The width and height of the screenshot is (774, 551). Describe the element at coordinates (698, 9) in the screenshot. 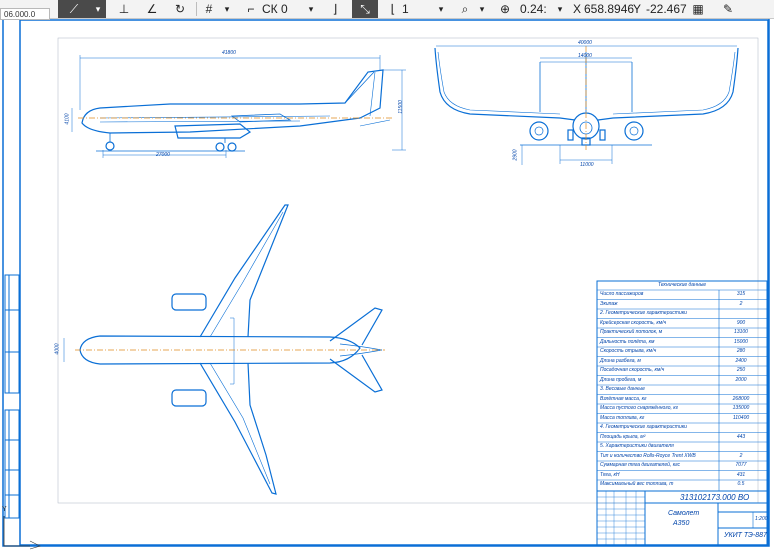

I see `properties-icon: ▦` at that location.